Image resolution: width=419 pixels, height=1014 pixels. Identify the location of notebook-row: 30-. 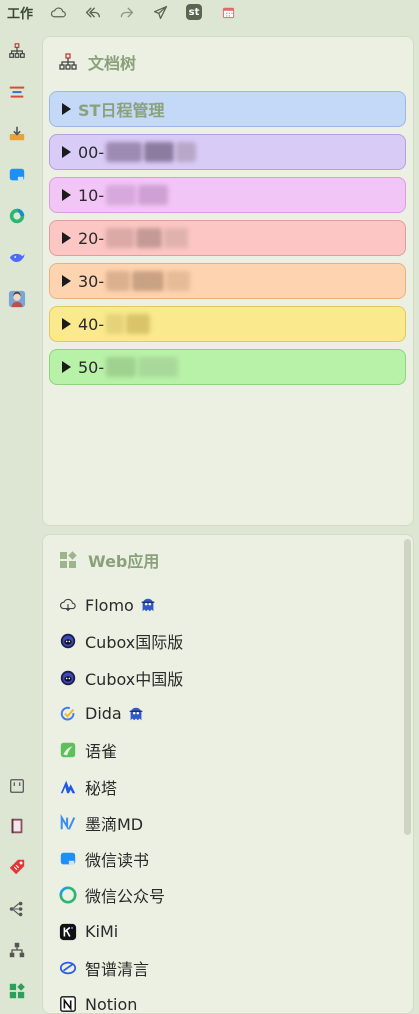
(227, 281).